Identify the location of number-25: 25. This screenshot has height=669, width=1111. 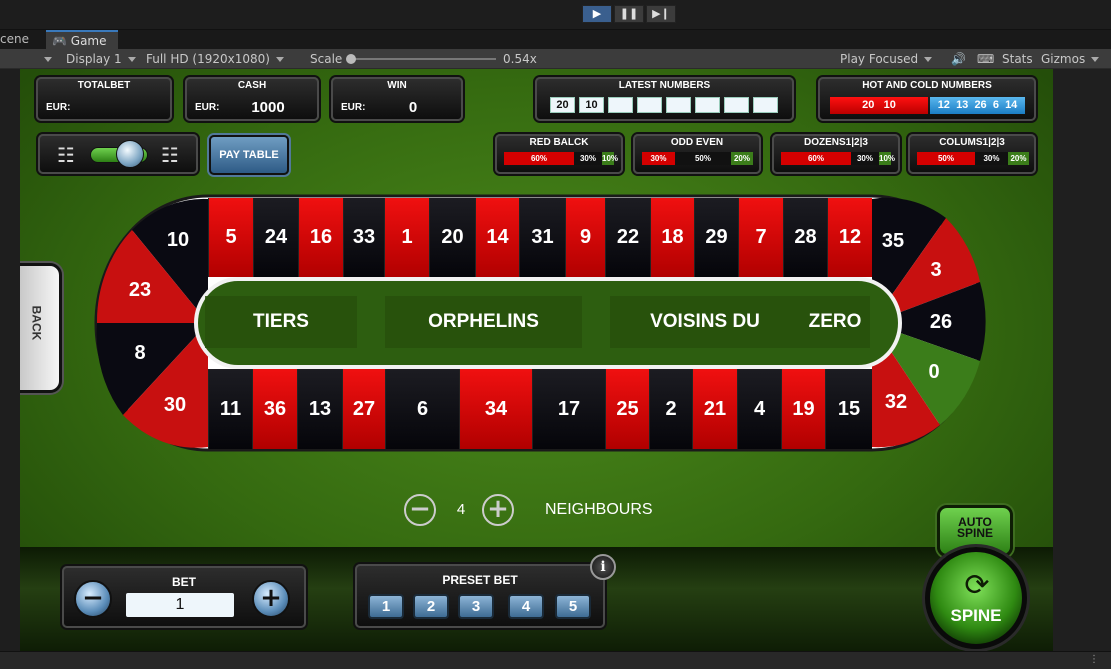
(627, 409).